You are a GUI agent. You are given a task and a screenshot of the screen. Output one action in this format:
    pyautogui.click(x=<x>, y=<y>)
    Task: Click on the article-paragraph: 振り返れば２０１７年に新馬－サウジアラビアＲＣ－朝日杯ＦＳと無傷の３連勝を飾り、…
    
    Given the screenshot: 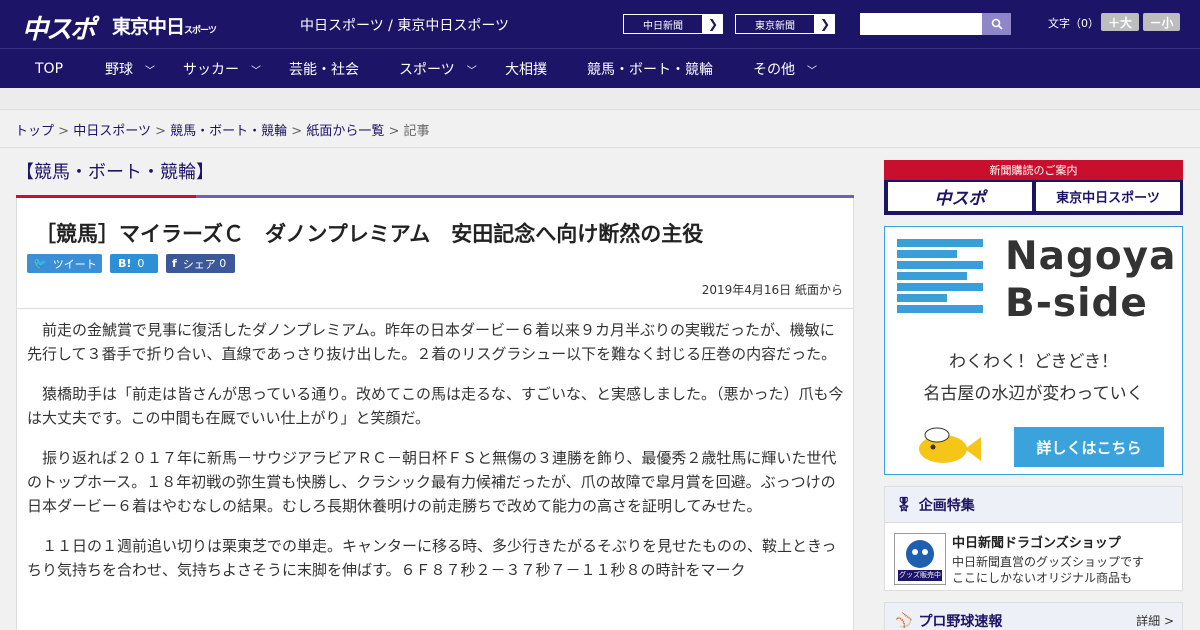 What is the action you would take?
    pyautogui.click(x=432, y=482)
    